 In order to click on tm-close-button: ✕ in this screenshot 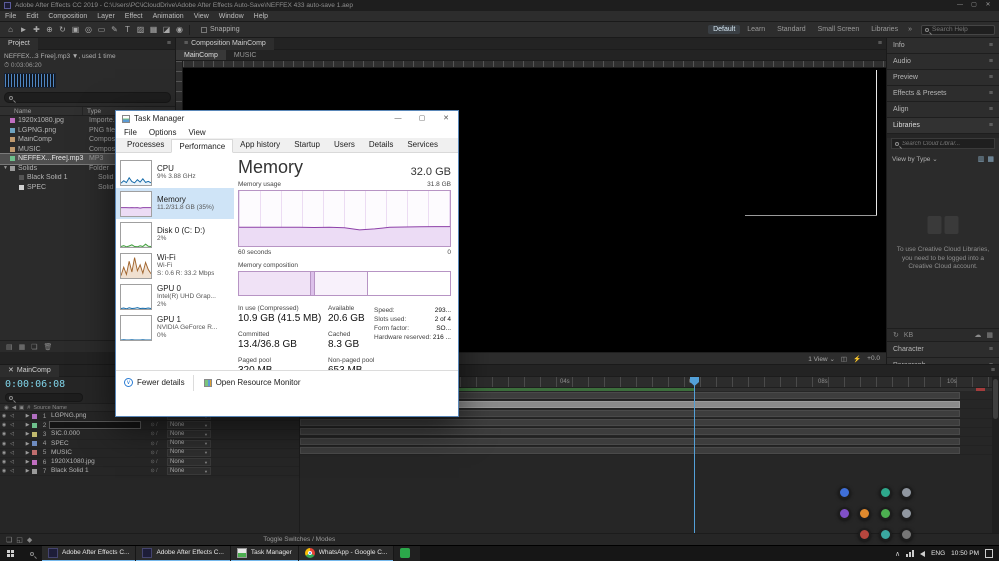, I will do `click(446, 118)`.